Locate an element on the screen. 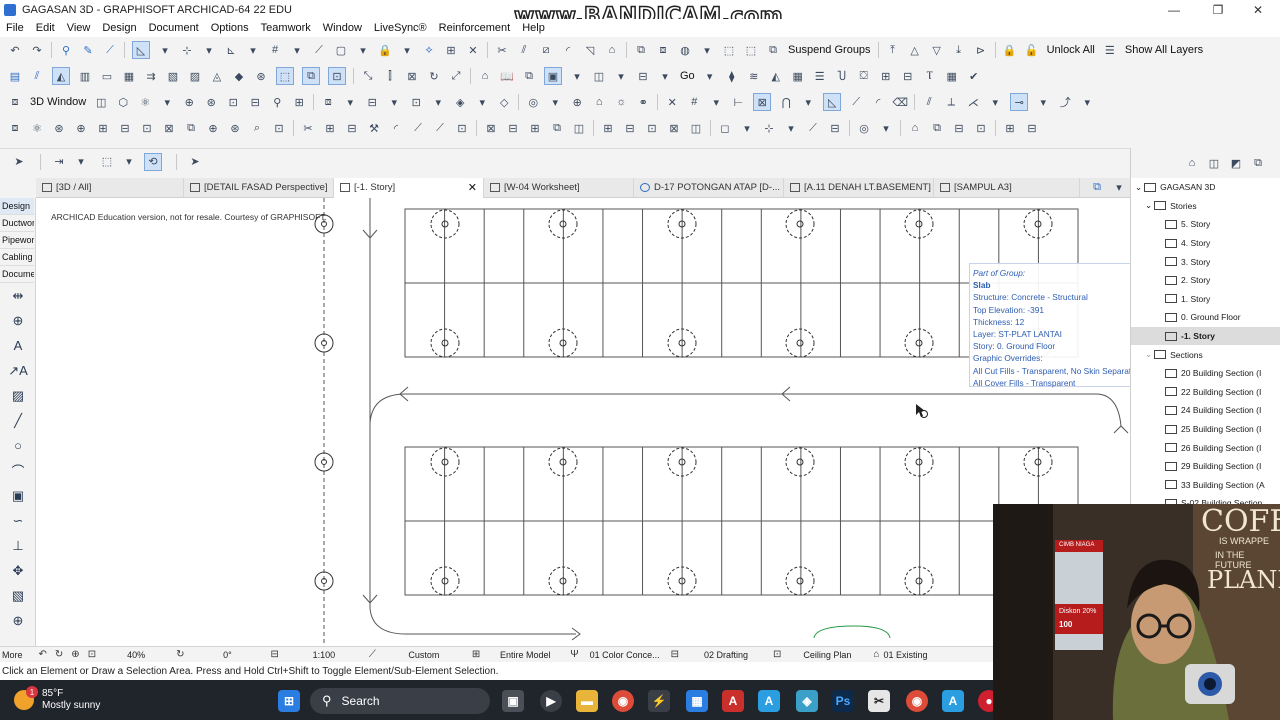  marquee-3d-icon: ⊞ is located at coordinates (299, 102).